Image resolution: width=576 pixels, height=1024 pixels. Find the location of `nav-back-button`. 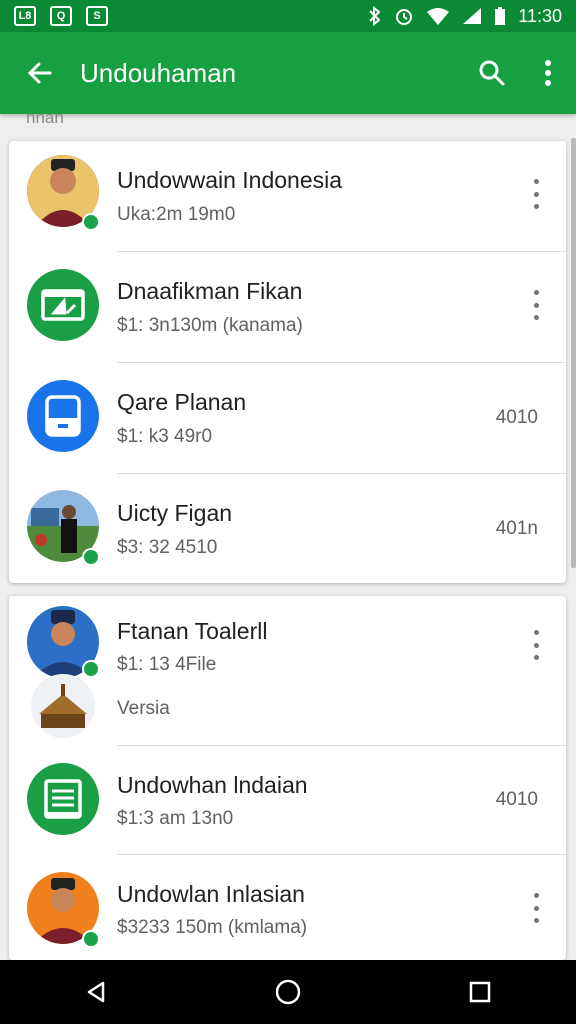

nav-back-button is located at coordinates (96, 992).